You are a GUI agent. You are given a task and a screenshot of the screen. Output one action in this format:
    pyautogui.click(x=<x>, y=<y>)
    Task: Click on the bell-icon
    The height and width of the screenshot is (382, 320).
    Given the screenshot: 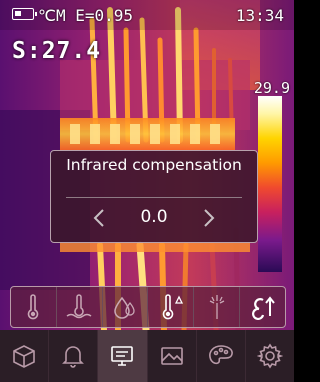 What is the action you would take?
    pyautogui.click(x=73, y=357)
    